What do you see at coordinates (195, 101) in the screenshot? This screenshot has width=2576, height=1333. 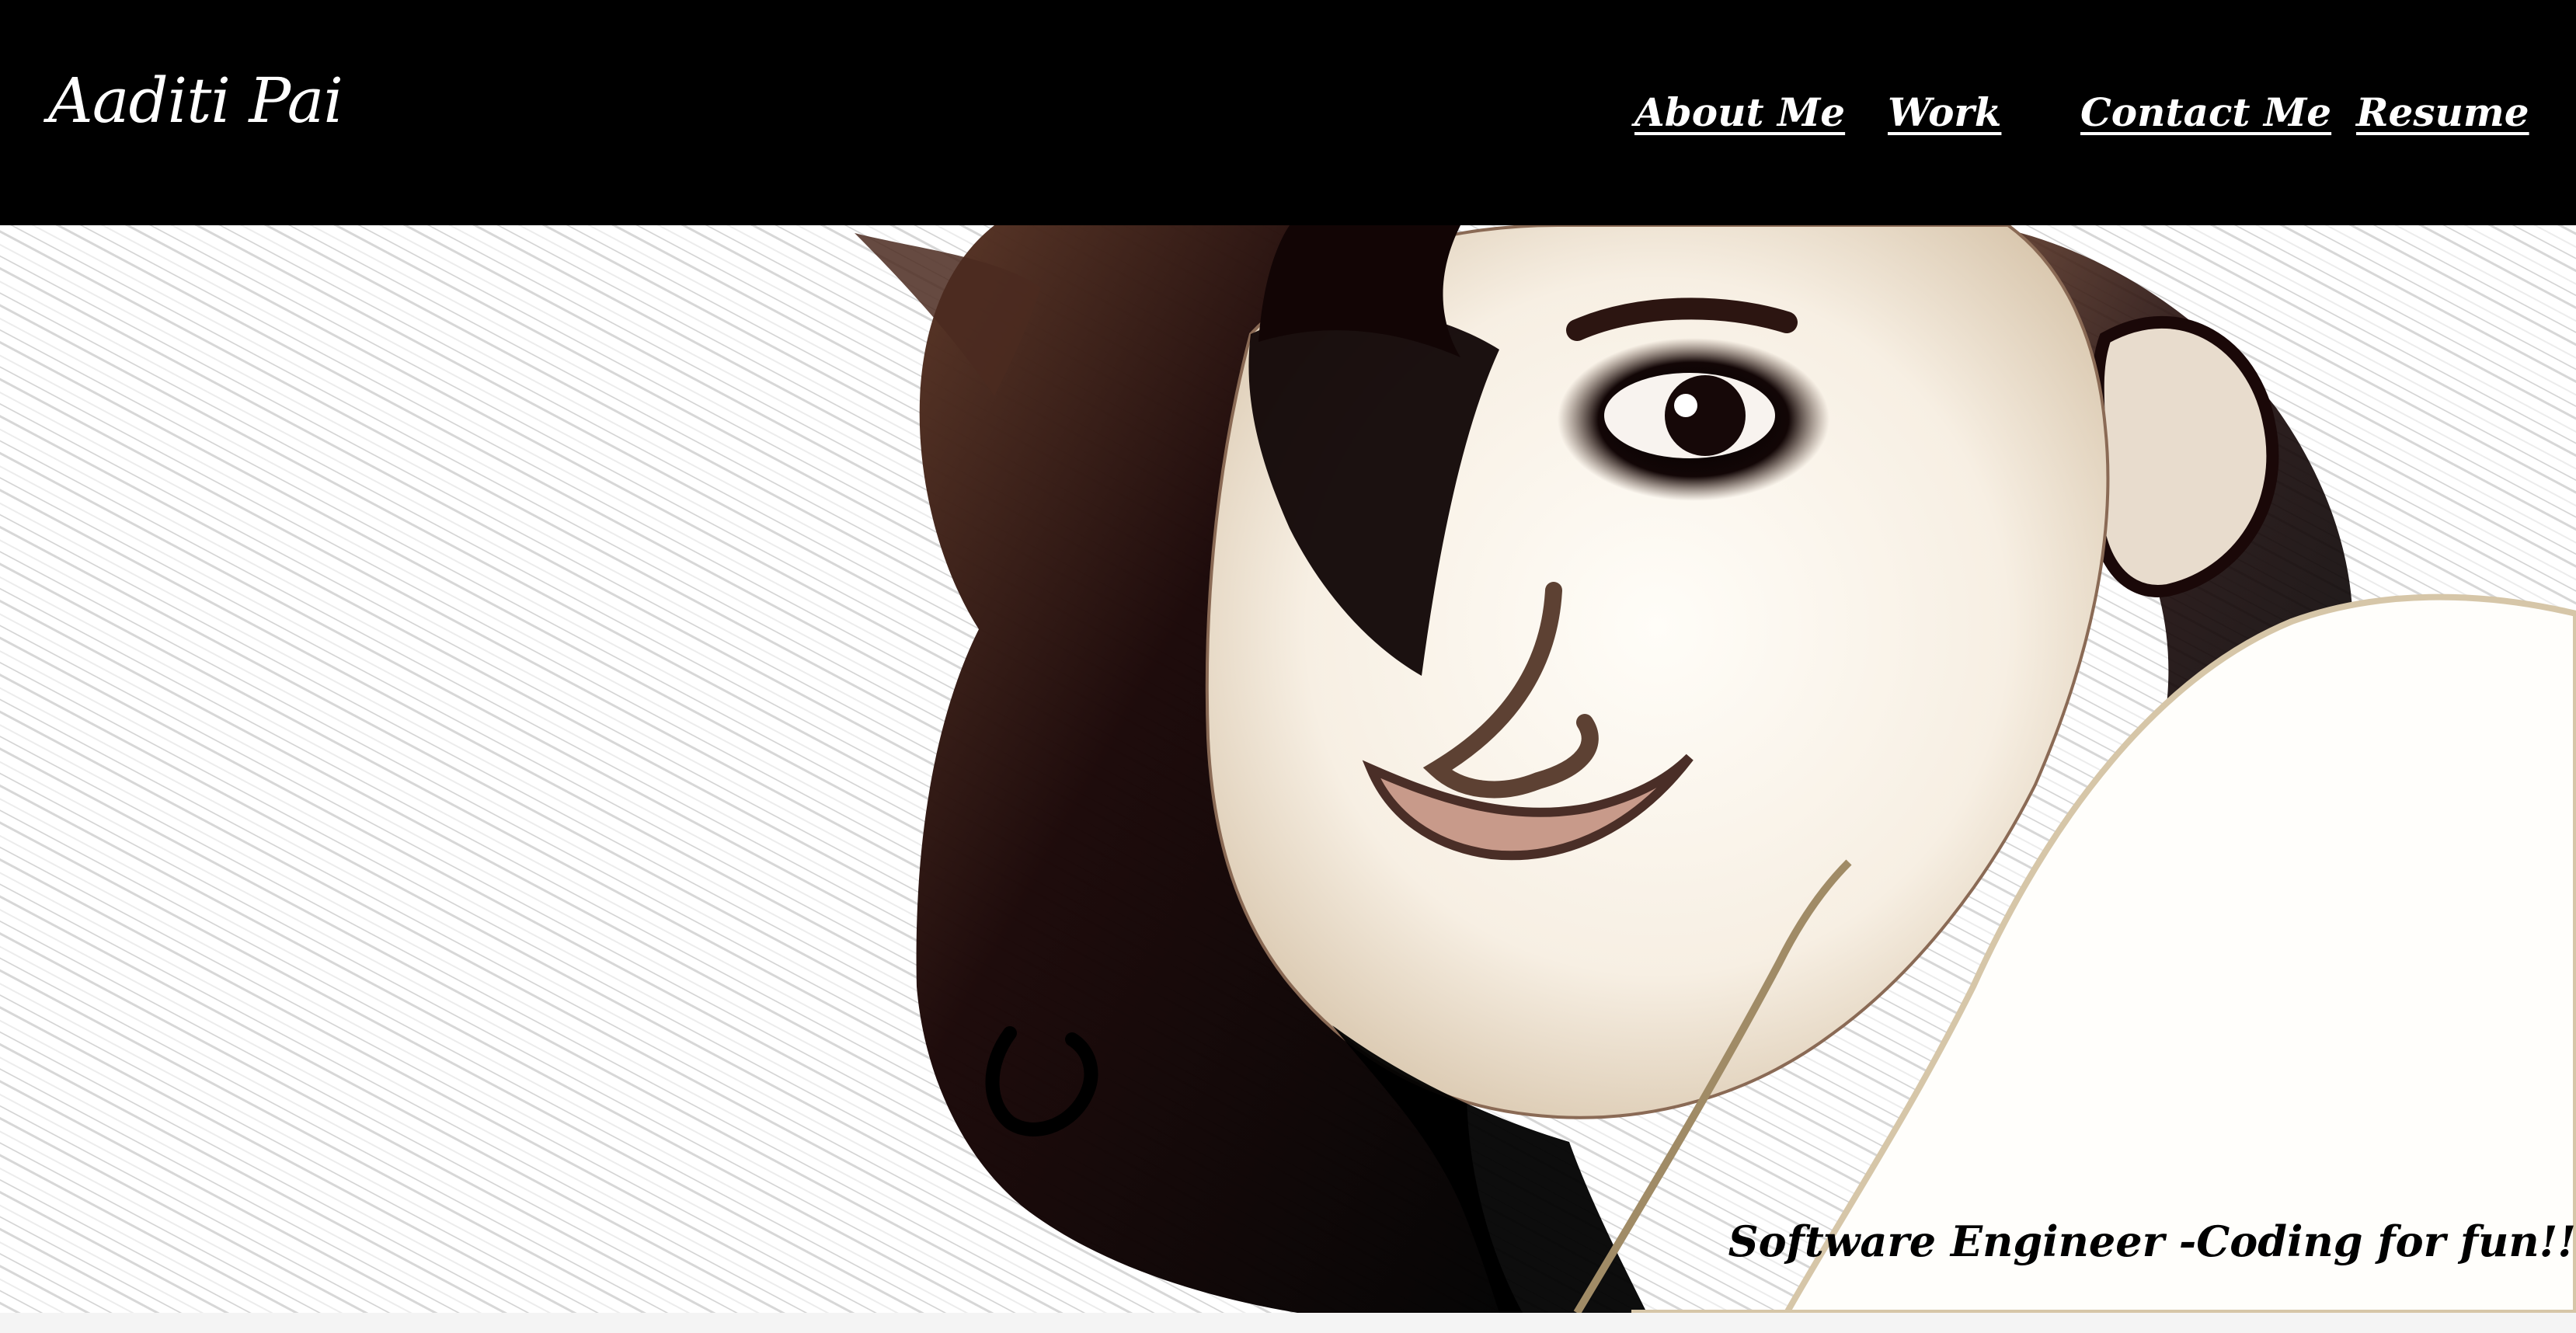 I see `site-title: Aaditi Pai` at bounding box center [195, 101].